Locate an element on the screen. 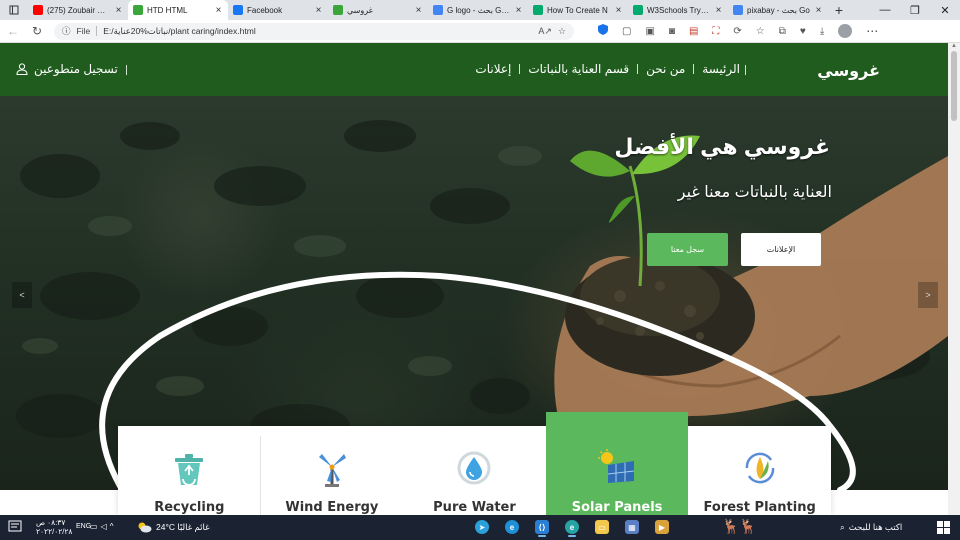  media-player-app: ▶ is located at coordinates (662, 527).